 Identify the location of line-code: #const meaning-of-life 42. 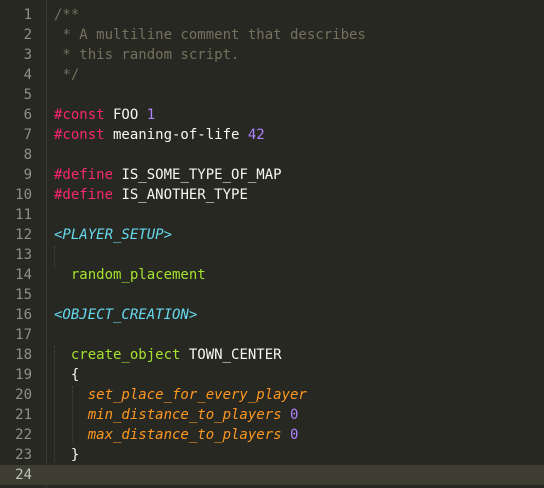
(159, 135).